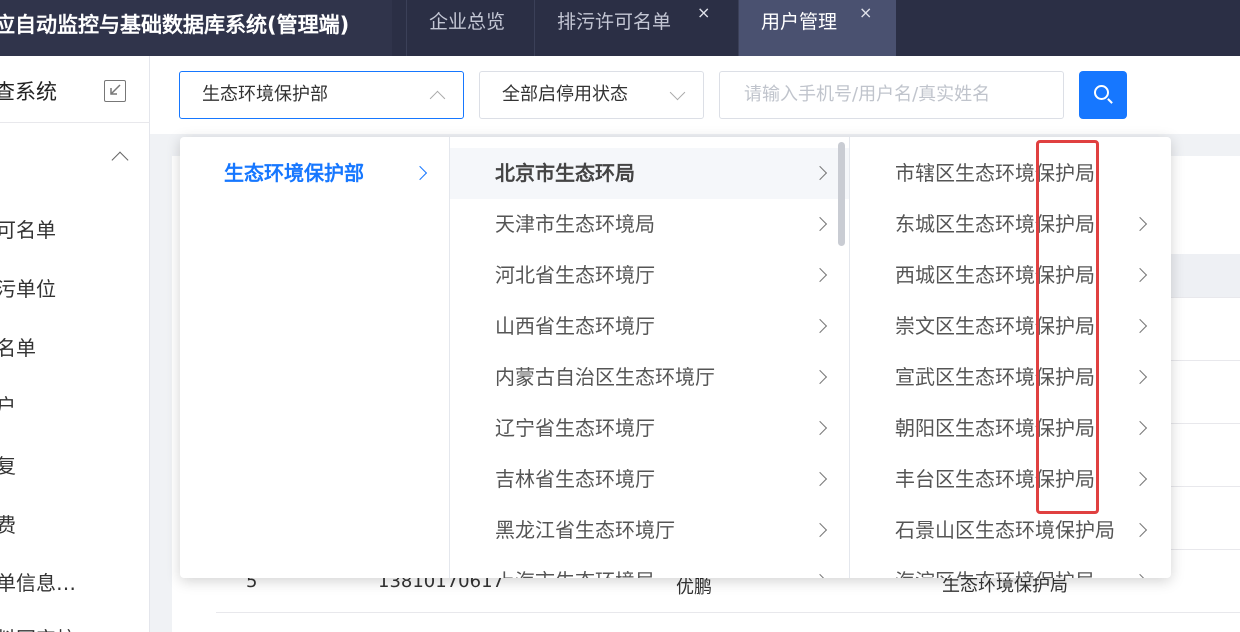 This screenshot has width=1240, height=632. Describe the element at coordinates (867, 94) in the screenshot. I see `search-input-placeholder: 请输入手机号/用户名/真实姓名` at that location.